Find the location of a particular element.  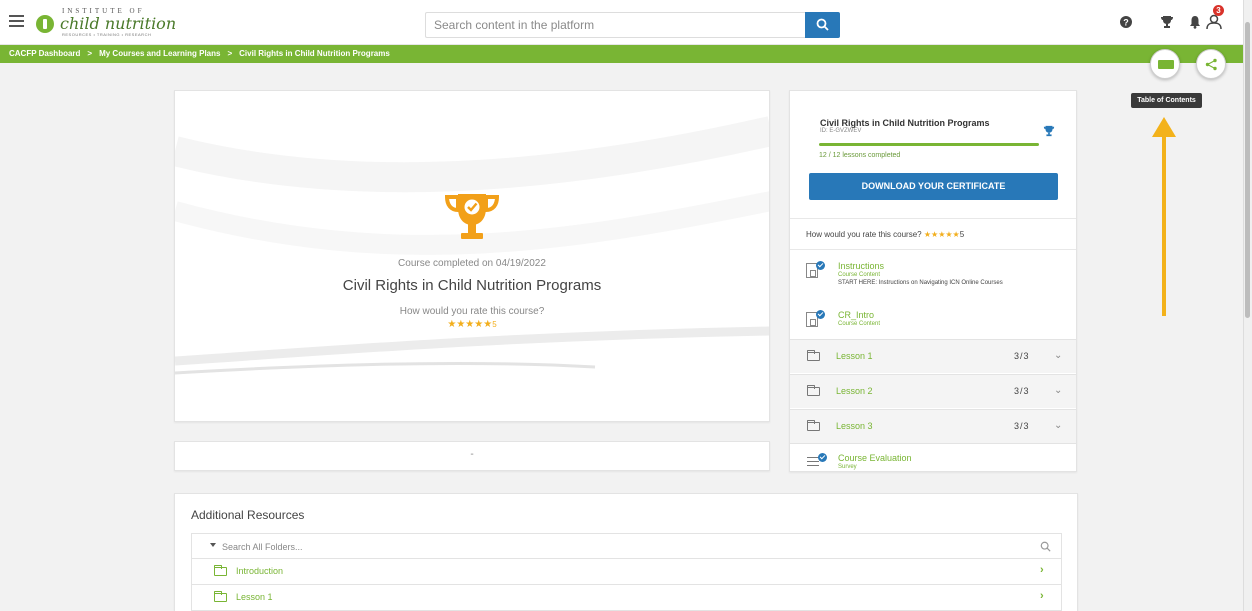

logo-line2: child nutrition is located at coordinates (118, 23).